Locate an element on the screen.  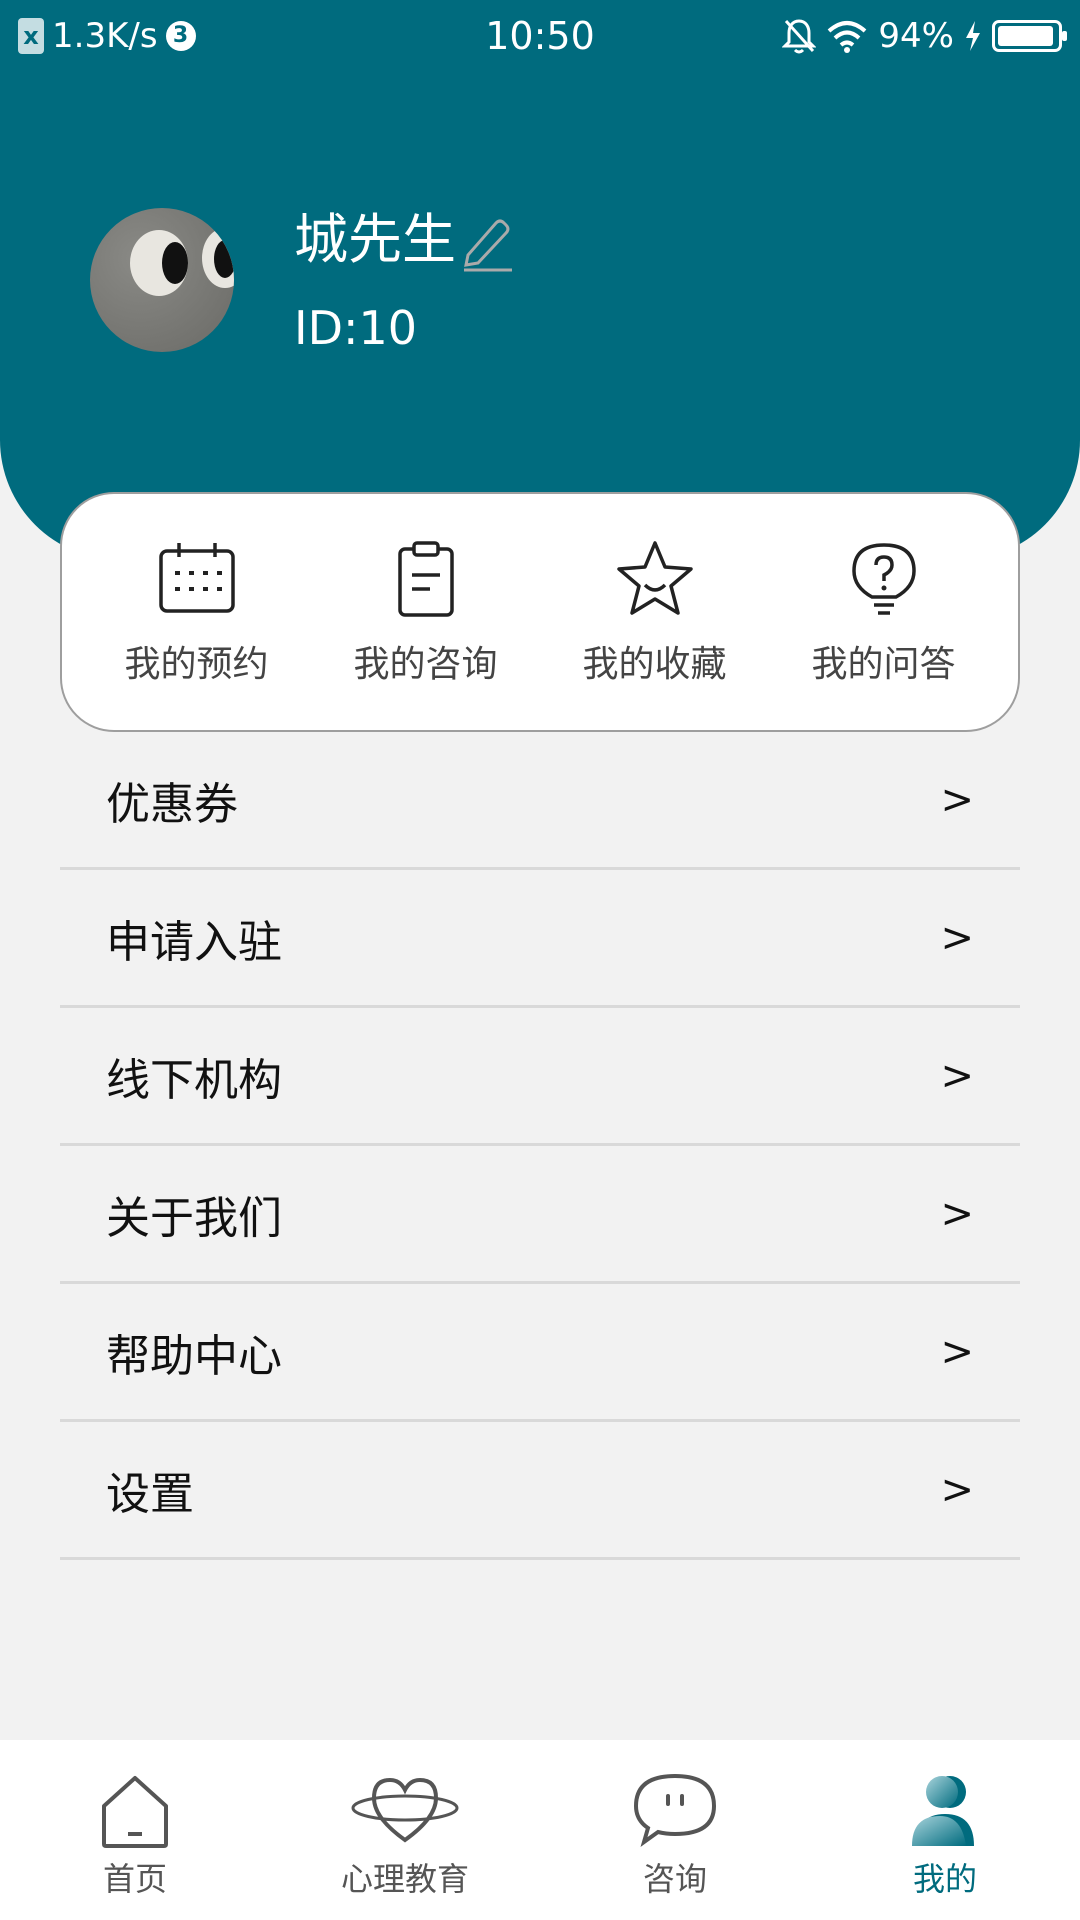
menu-item-apply-join: 申请入驻 > is located at coordinates (540, 939).